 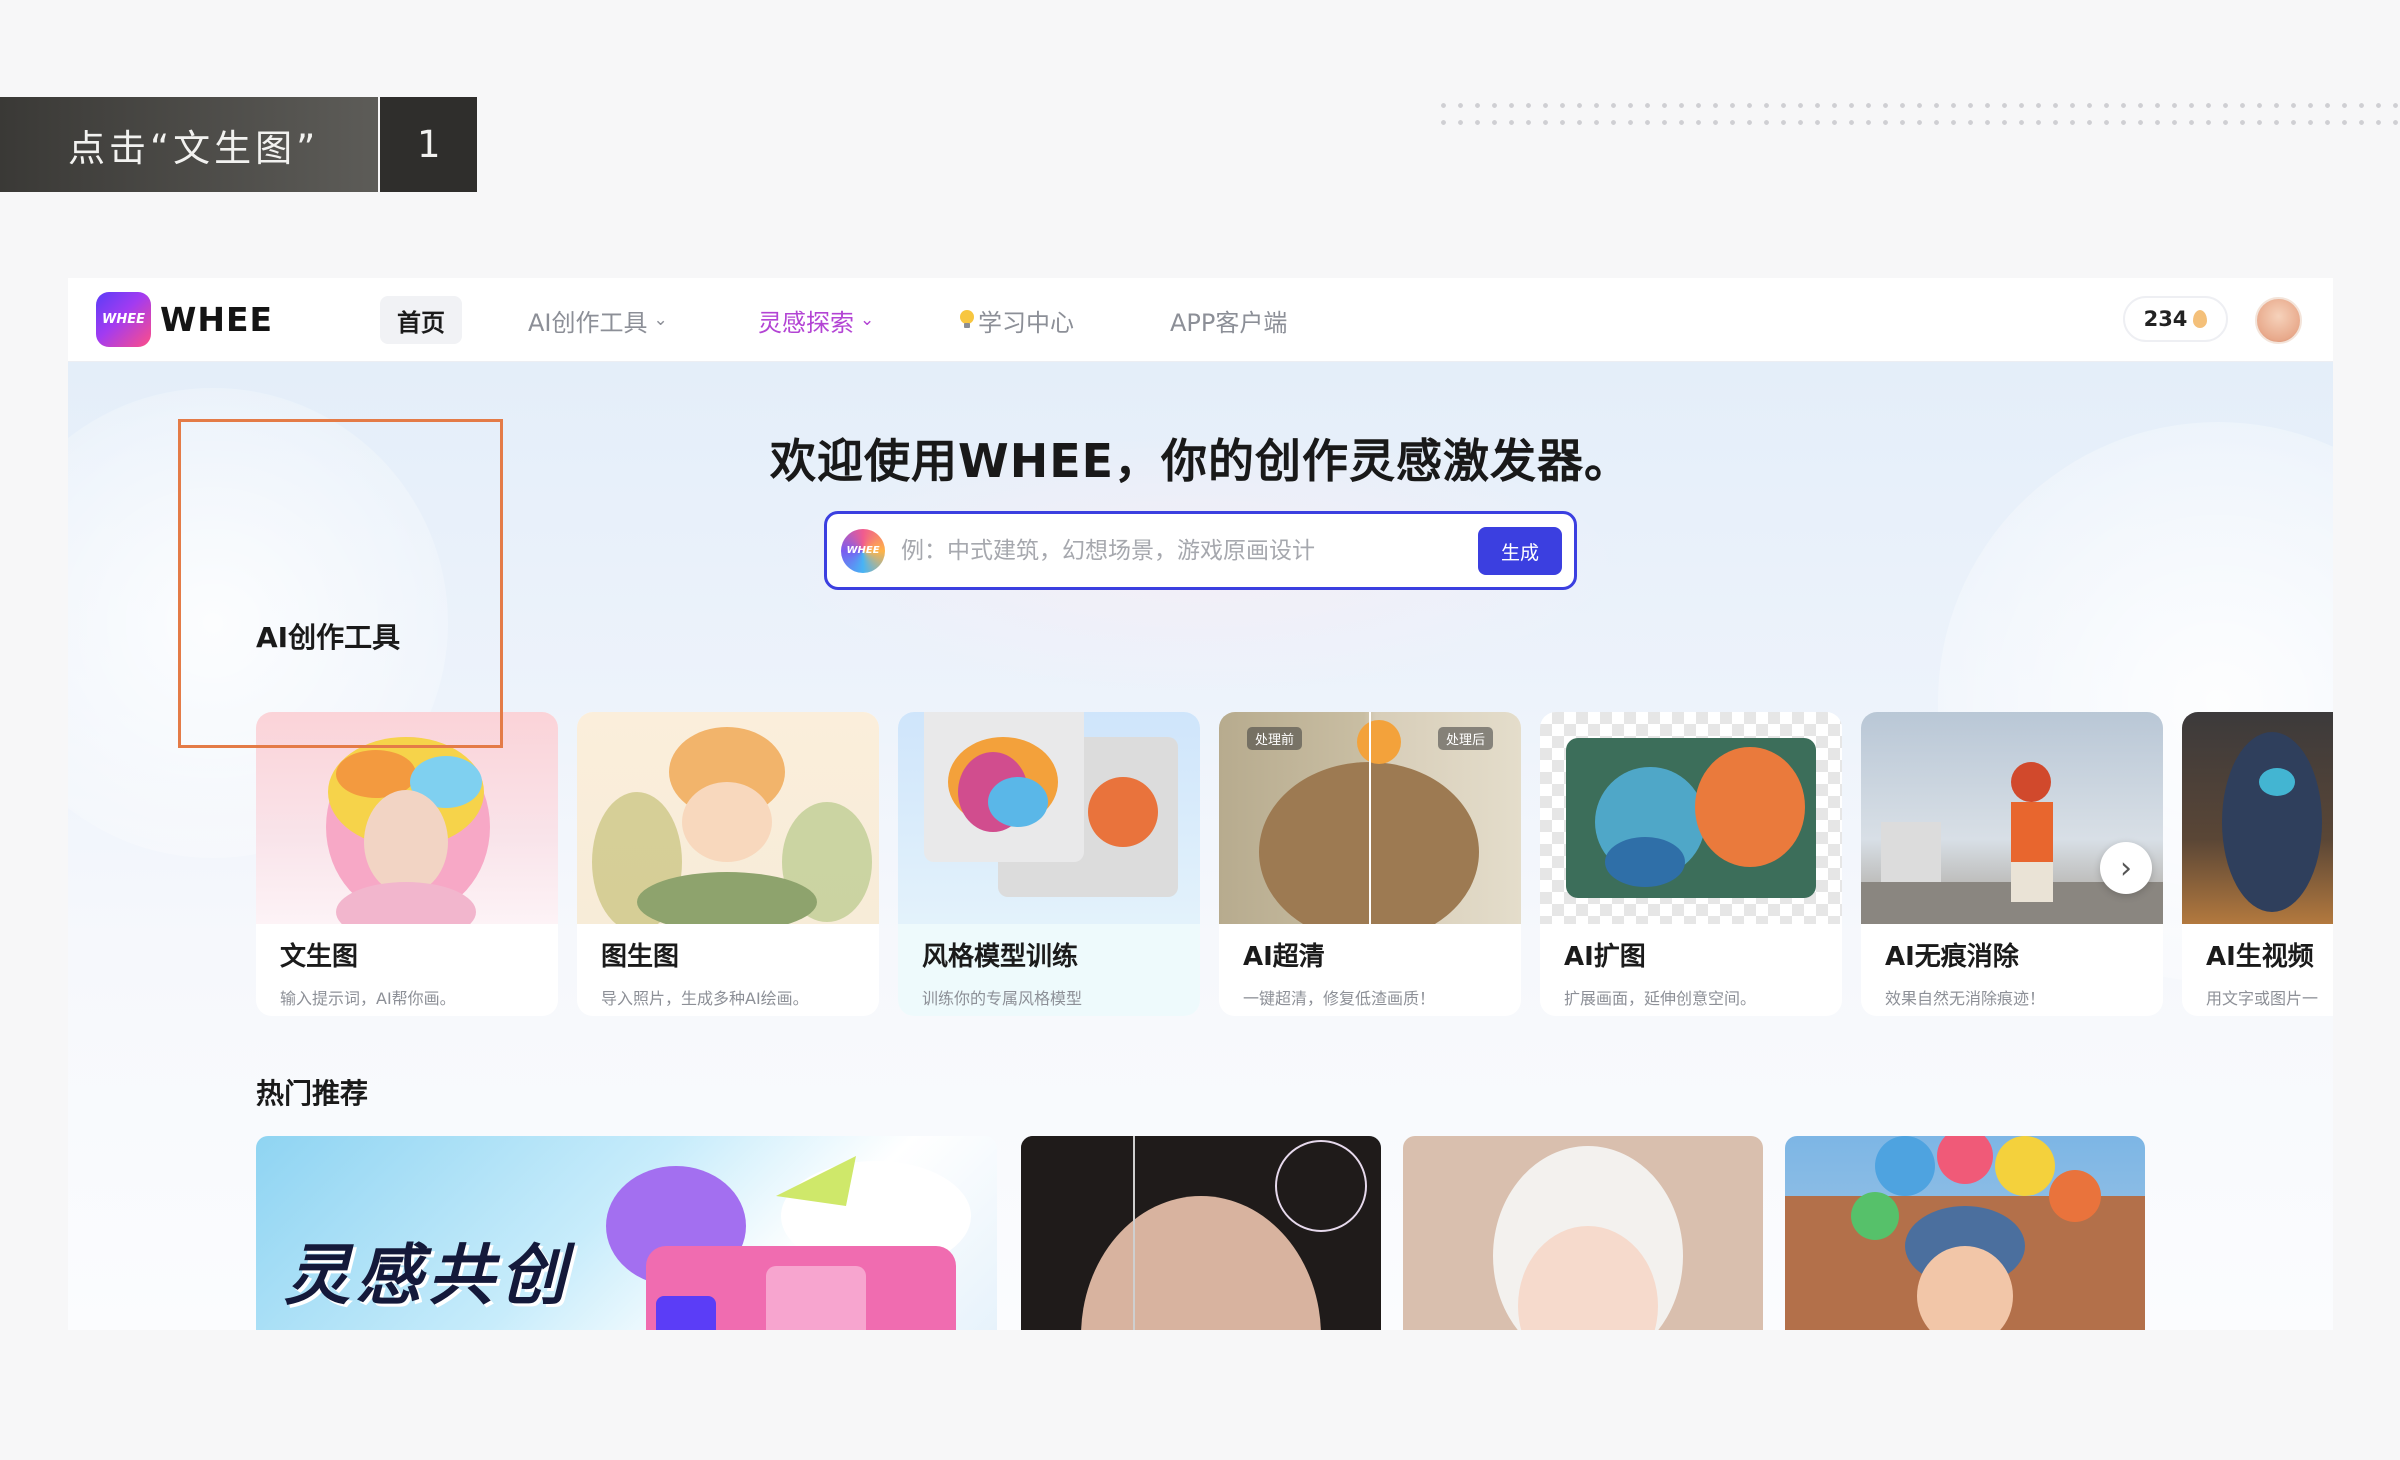 What do you see at coordinates (1660, 998) in the screenshot?
I see `tool-card-desc: 扩展画面，延伸创意空间。` at bounding box center [1660, 998].